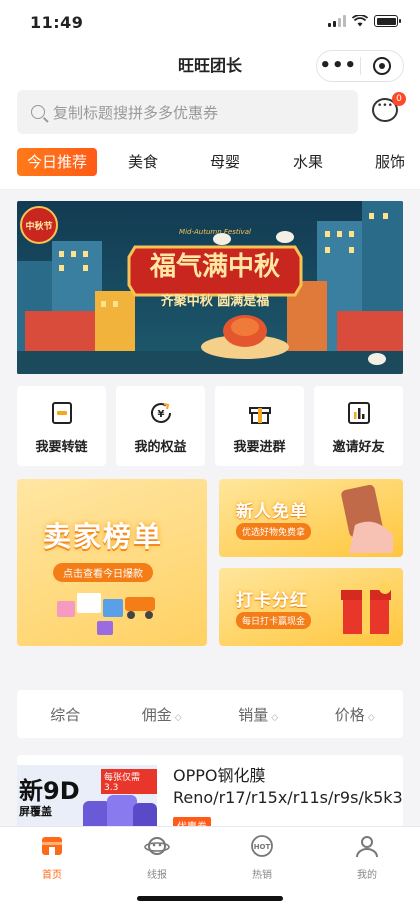 The width and height of the screenshot is (420, 909). I want to click on banner-english: Mid-Autumn Festival, so click(215, 232).